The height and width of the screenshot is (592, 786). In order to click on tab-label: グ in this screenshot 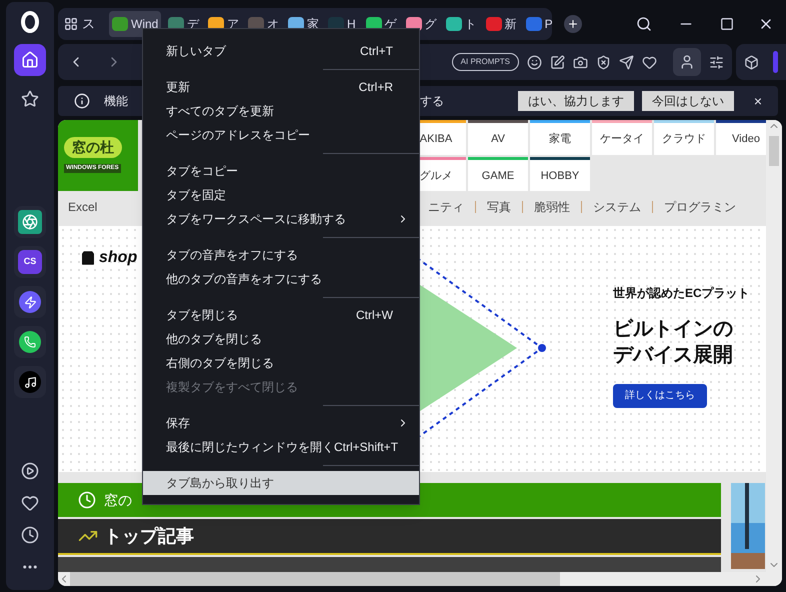, I will do `click(430, 24)`.